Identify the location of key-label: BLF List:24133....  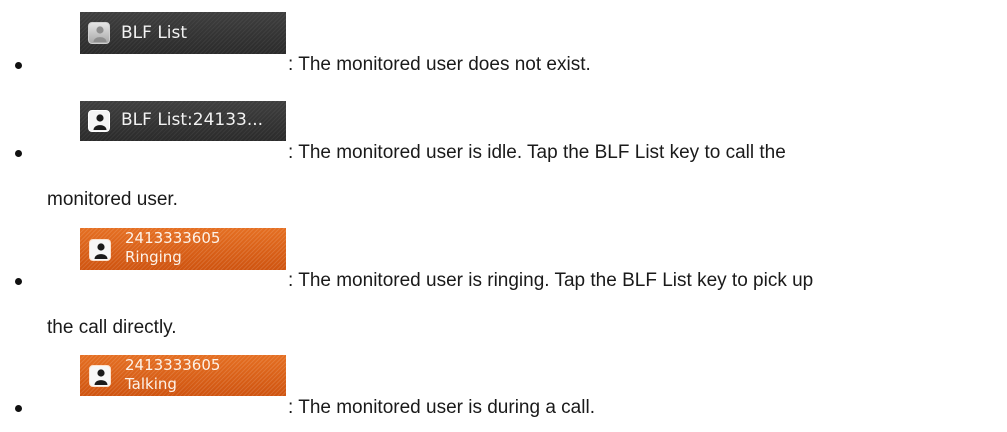
(192, 120).